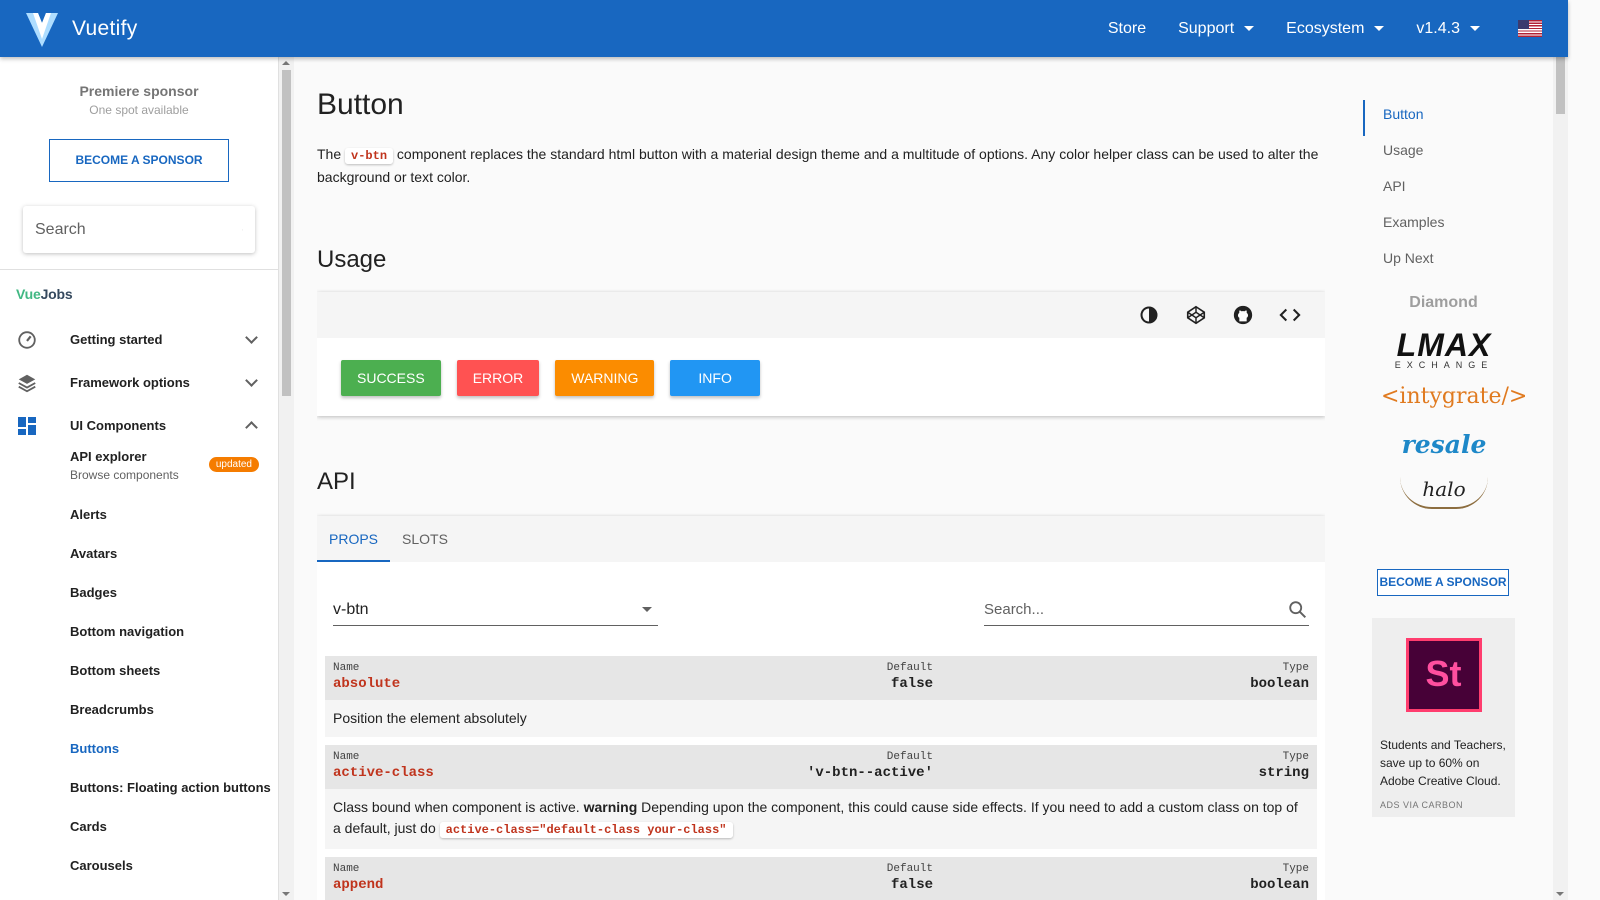 The image size is (1600, 900). What do you see at coordinates (139, 553) in the screenshot?
I see `sidebar-item-avatars: Avatars` at bounding box center [139, 553].